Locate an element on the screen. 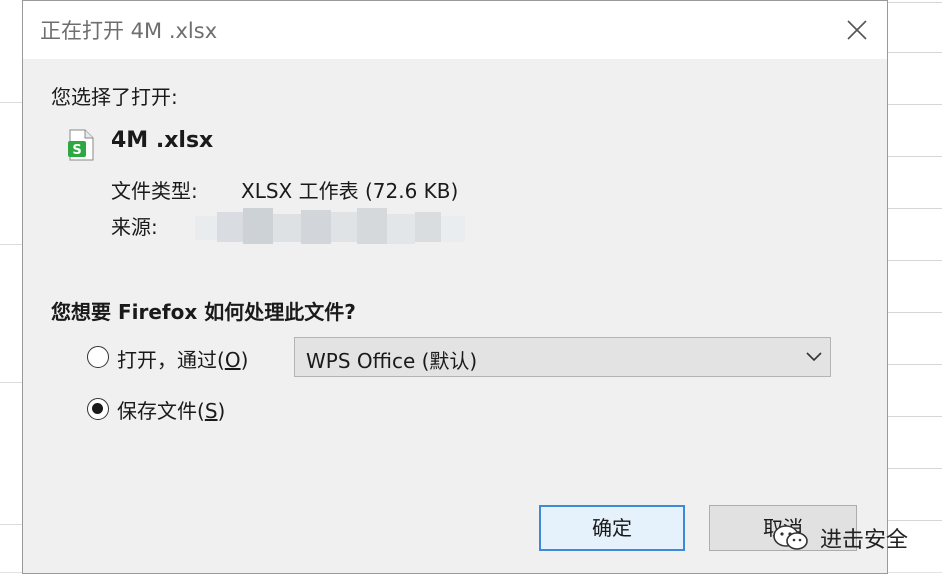  close-icon is located at coordinates (857, 30).